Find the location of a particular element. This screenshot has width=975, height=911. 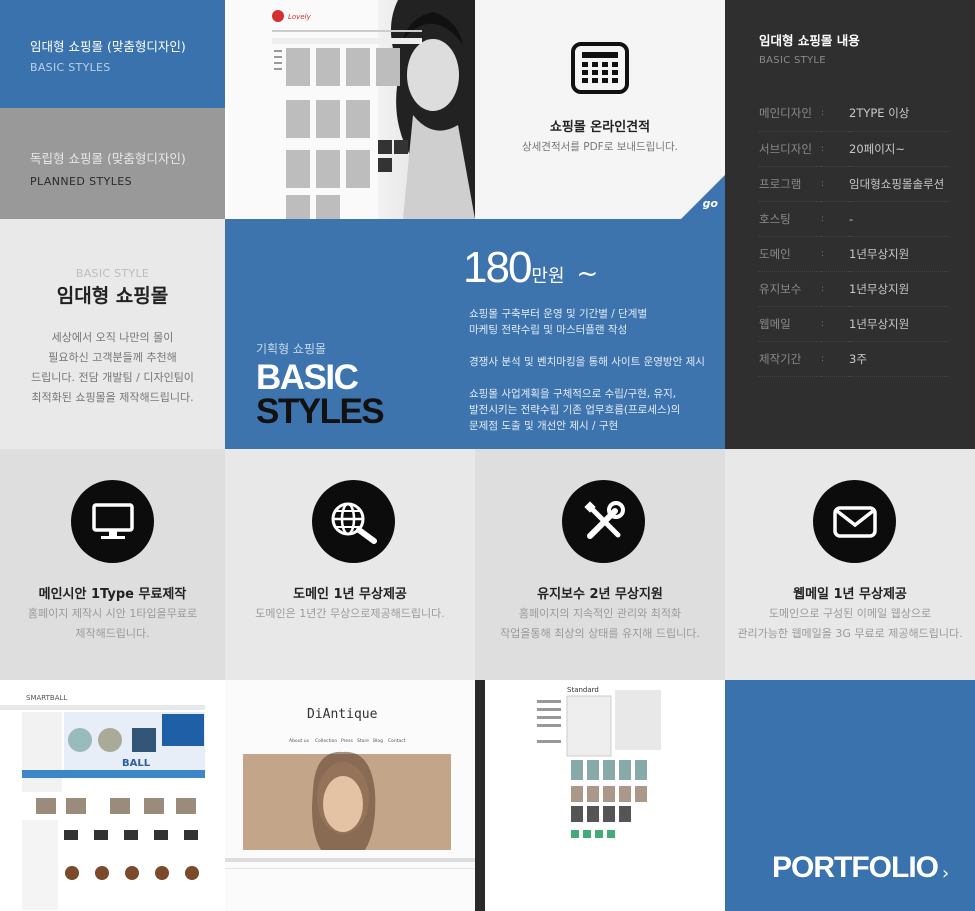

service-description: 도메인은 1년간 무상으로제공해드립니다. is located at coordinates (350, 614).